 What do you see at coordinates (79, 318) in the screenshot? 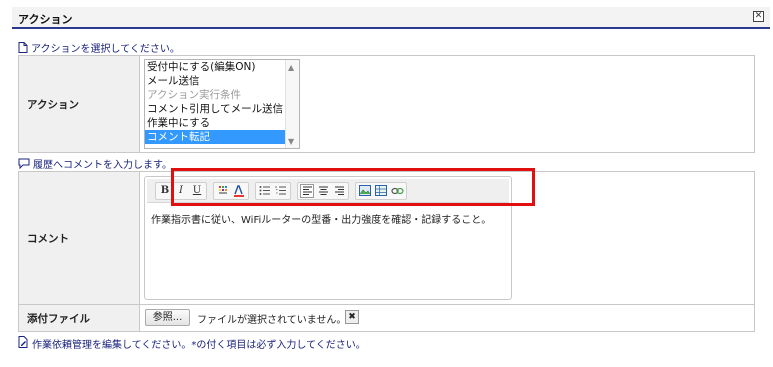
I see `attachment-label: 添付ファイル` at bounding box center [79, 318].